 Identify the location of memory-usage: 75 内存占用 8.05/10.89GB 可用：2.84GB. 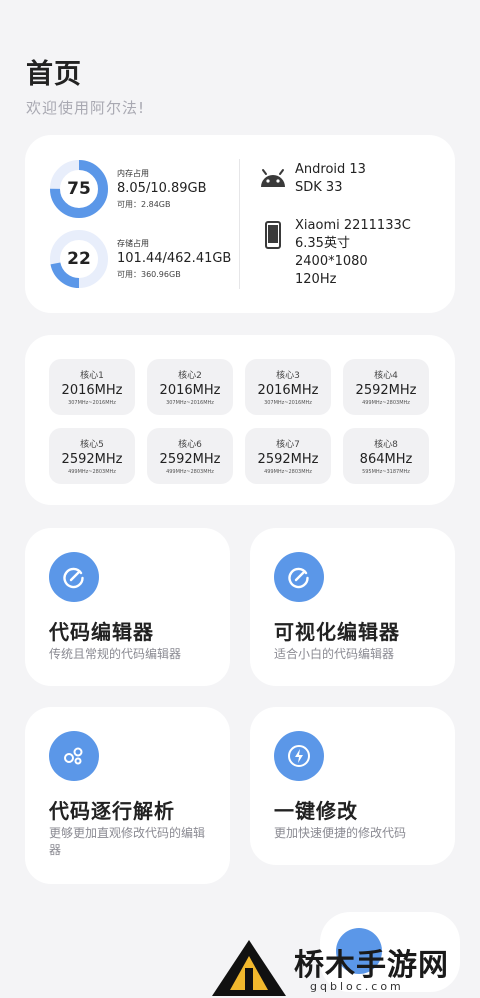
(128, 189).